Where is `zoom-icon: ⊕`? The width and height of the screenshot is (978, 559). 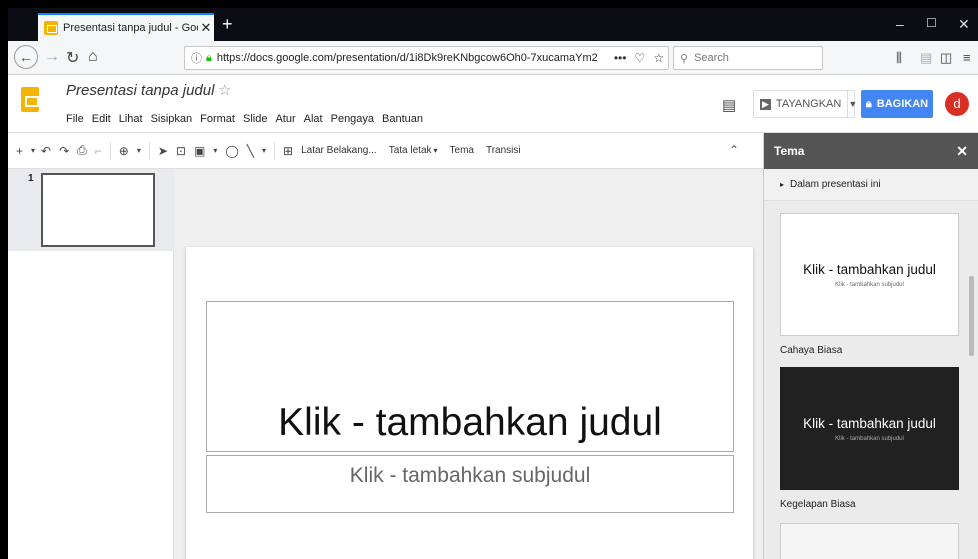
zoom-icon: ⊕ is located at coordinates (124, 151).